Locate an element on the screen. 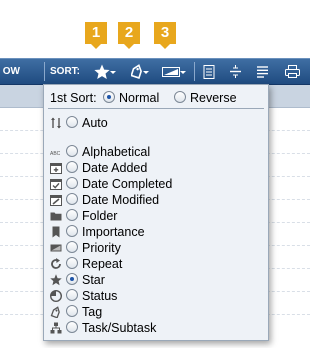  clock-icon is located at coordinates (56, 296).